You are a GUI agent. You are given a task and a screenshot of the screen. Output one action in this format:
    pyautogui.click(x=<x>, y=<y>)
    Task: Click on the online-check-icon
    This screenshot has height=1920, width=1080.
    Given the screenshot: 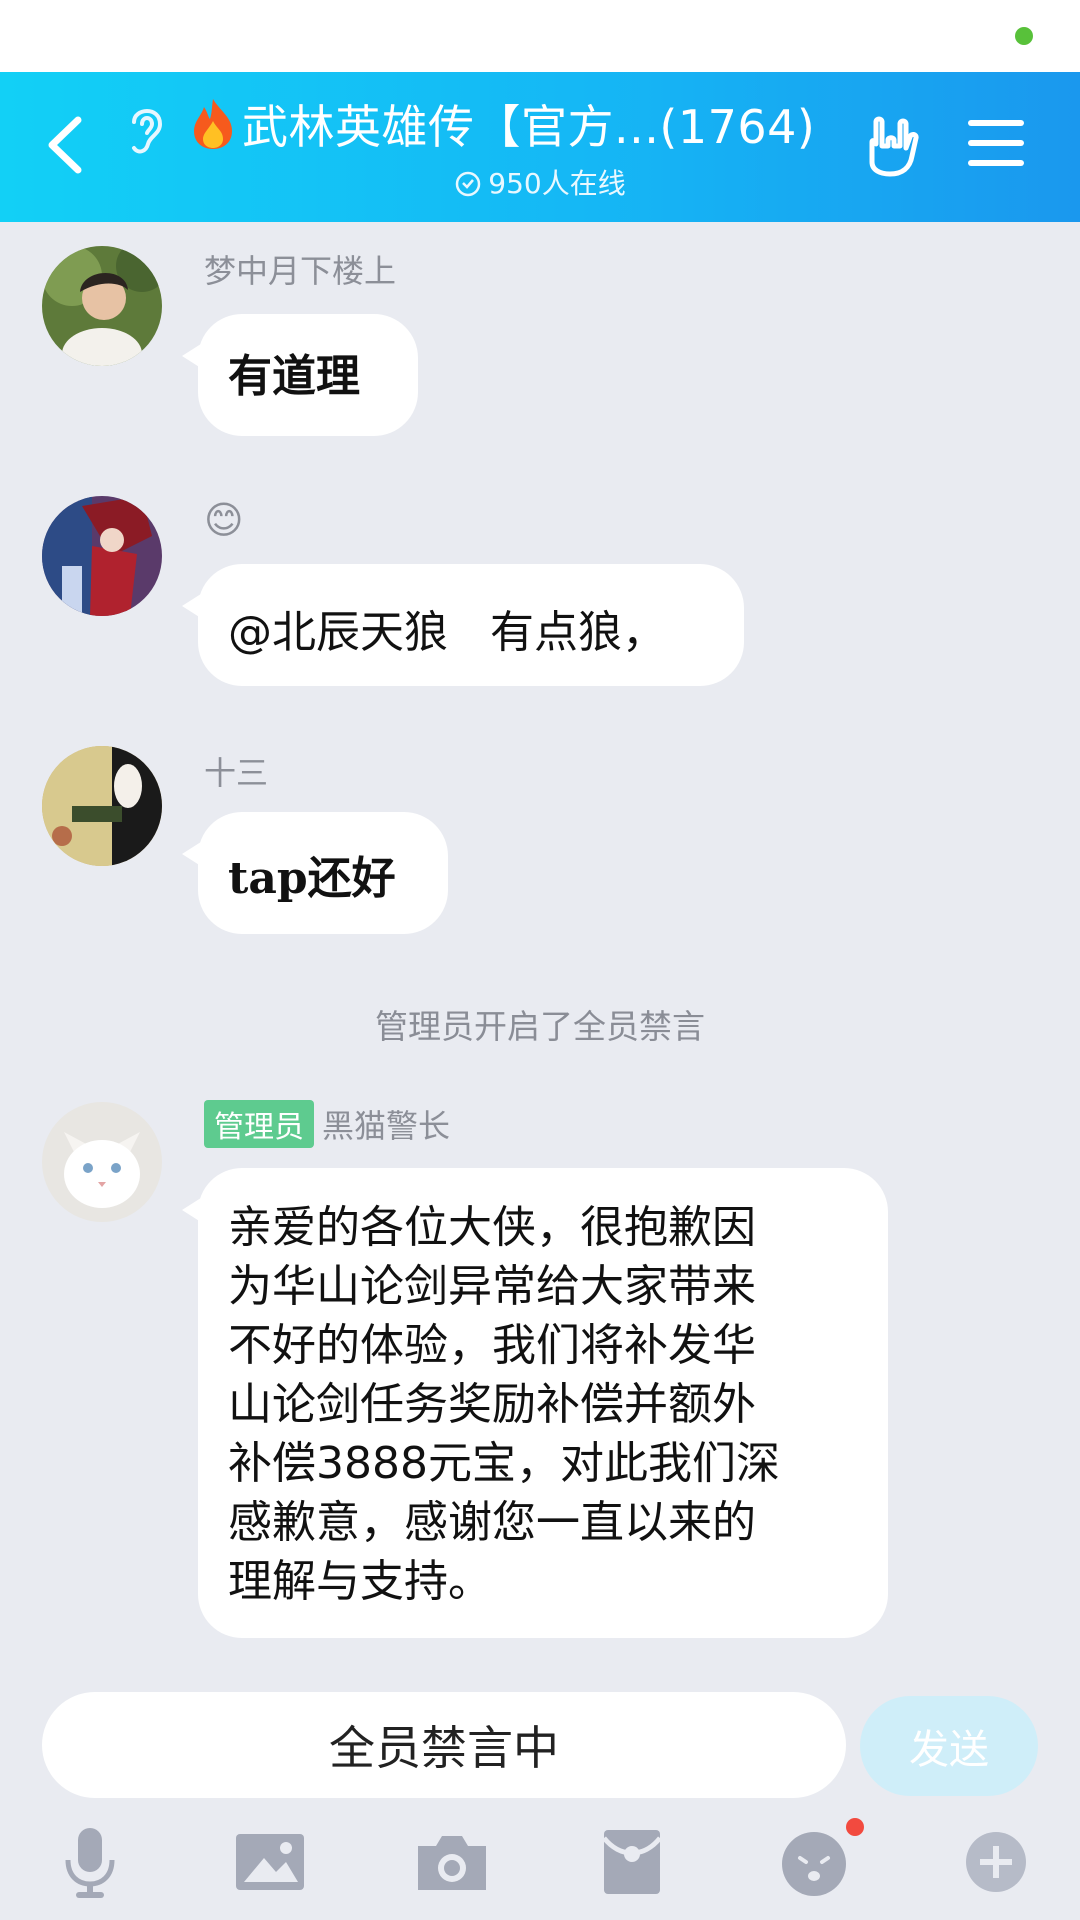 What is the action you would take?
    pyautogui.click(x=468, y=184)
    